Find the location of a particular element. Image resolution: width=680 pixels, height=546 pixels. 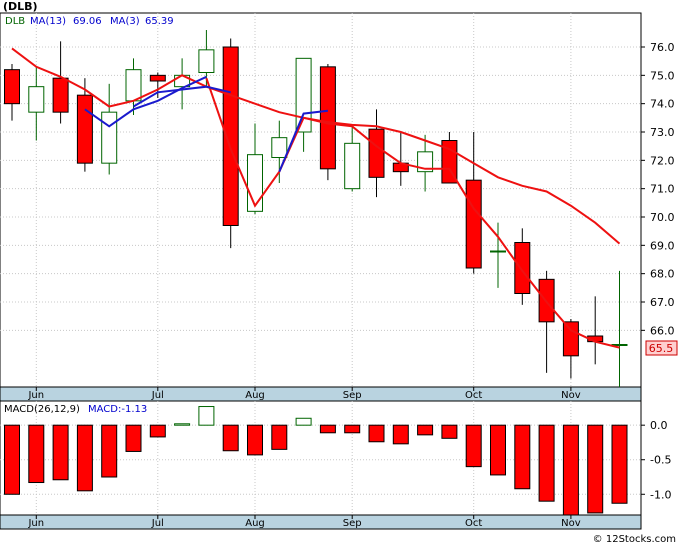

price-y-tick-label: 72.0 is located at coordinates (662, 160).